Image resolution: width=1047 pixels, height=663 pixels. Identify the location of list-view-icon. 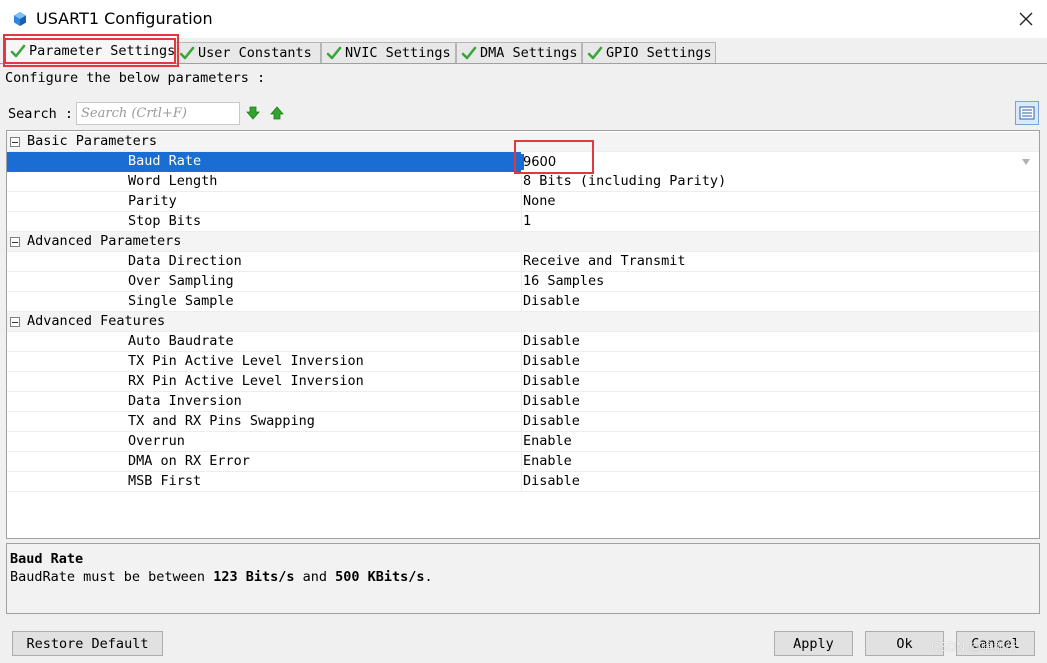
(1027, 113).